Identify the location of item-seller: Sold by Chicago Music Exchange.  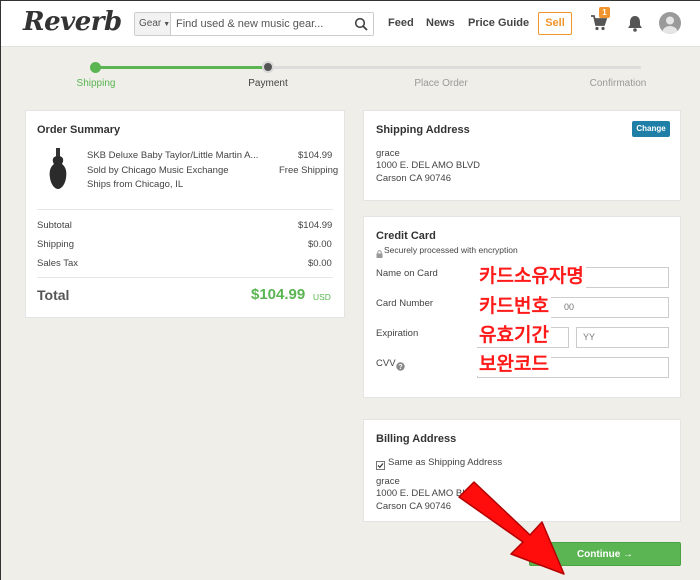
(158, 170).